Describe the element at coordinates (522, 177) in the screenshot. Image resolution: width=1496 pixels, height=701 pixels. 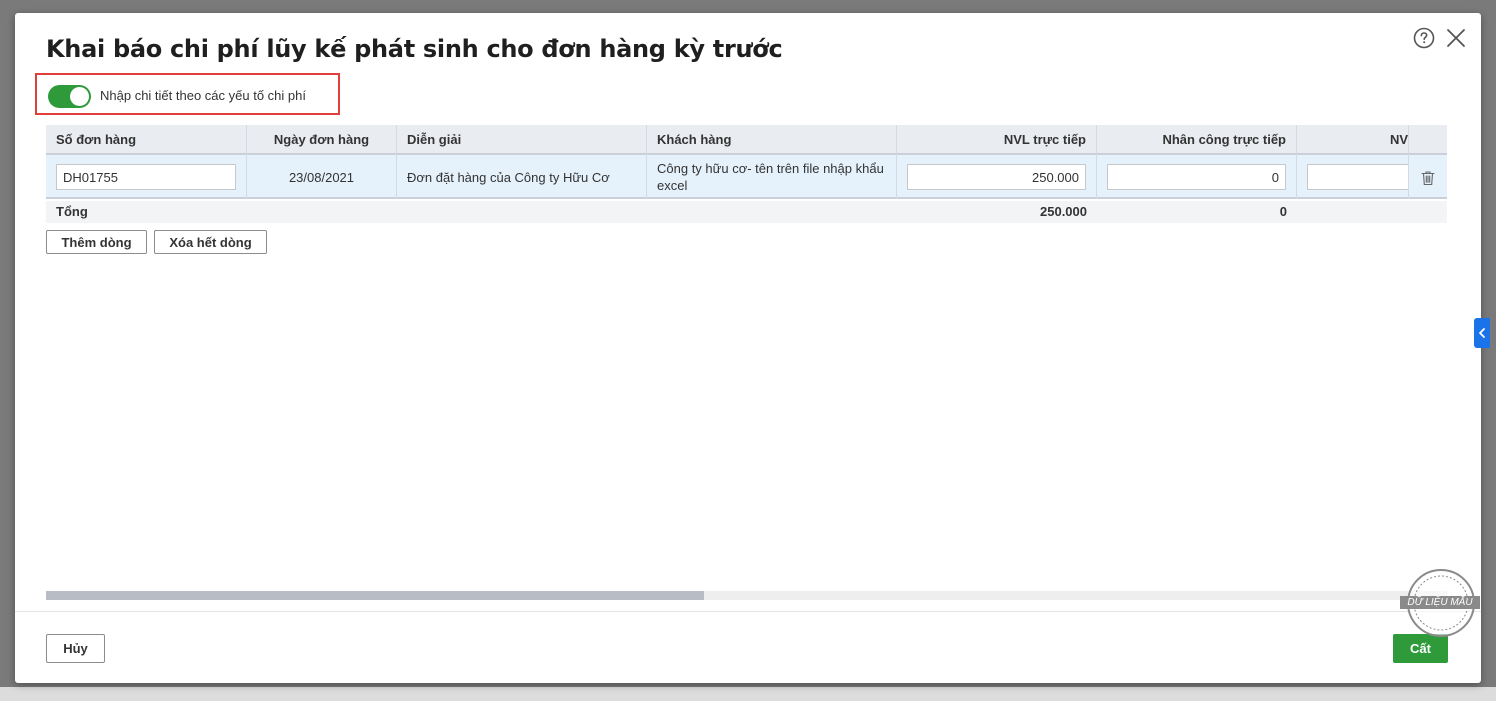
I see `description-cell: Đơn đặt hàng của Công ty Hữu Cơ` at that location.